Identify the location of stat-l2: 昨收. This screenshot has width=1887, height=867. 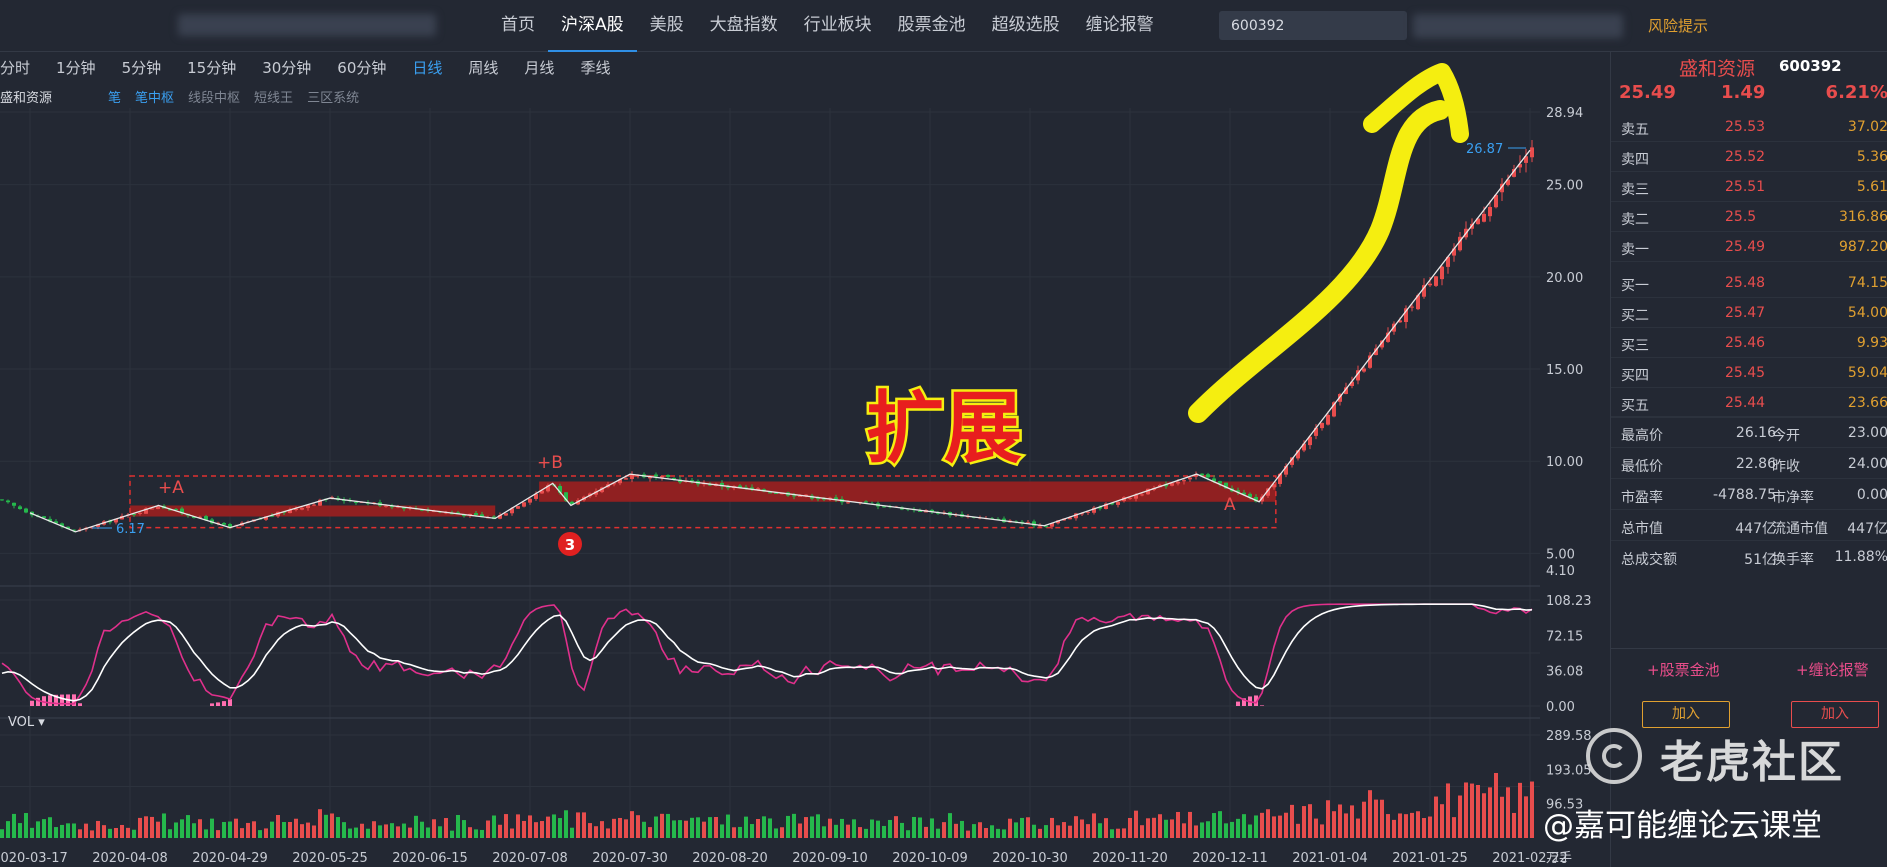
(1786, 467).